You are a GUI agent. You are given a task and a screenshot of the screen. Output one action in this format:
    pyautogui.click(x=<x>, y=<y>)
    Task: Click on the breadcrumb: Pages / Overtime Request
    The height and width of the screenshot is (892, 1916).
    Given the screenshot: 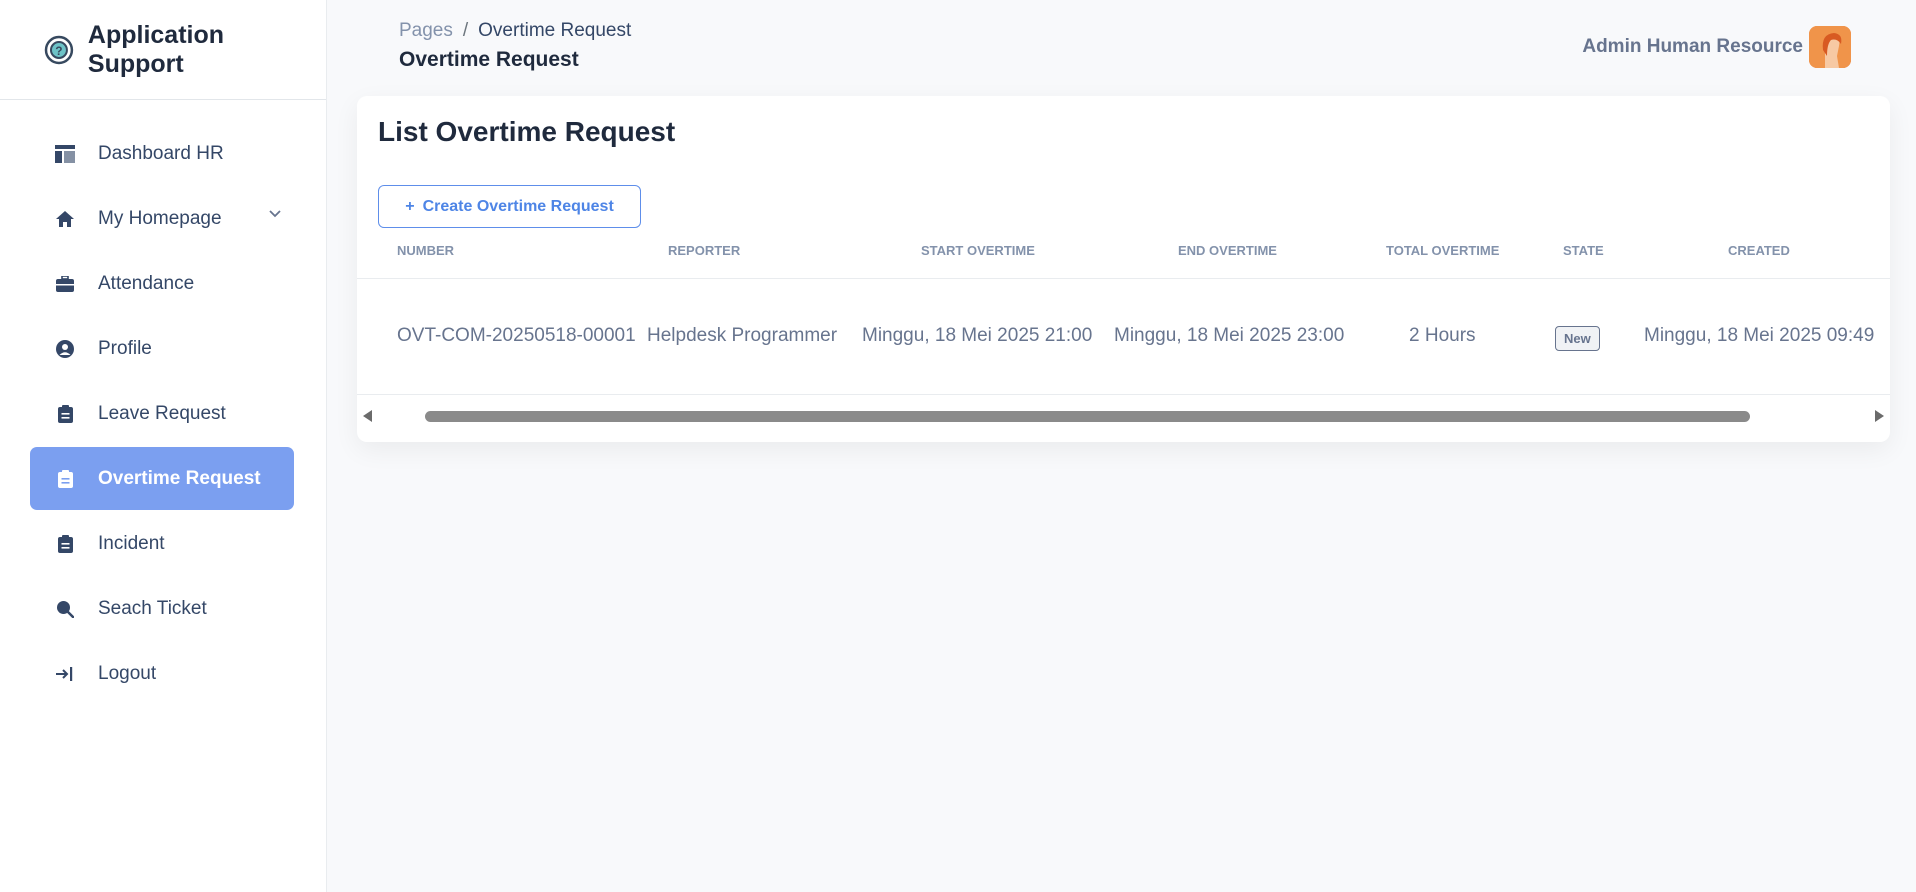 What is the action you would take?
    pyautogui.click(x=515, y=31)
    